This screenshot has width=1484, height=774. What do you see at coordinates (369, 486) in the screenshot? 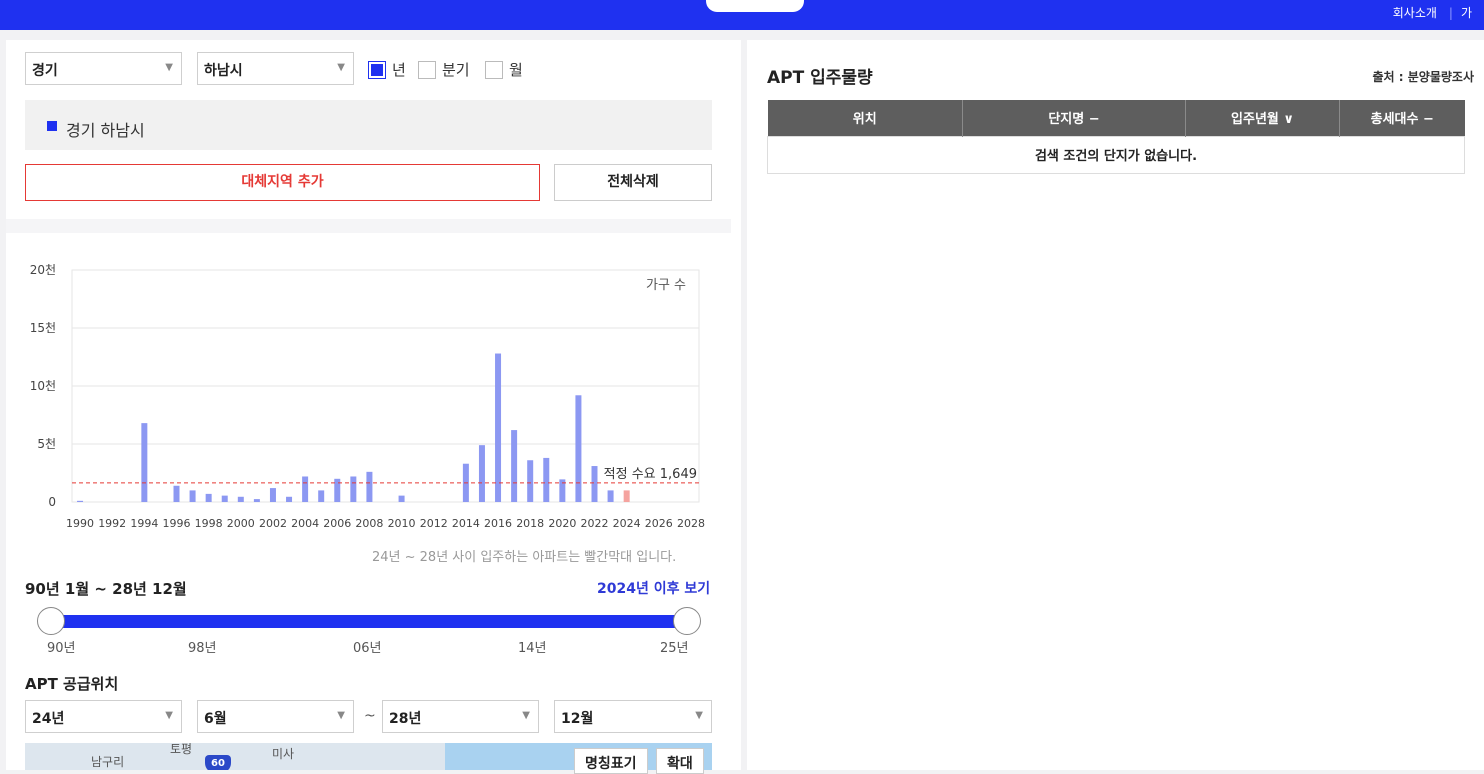
I see `bar-2008` at bounding box center [369, 486].